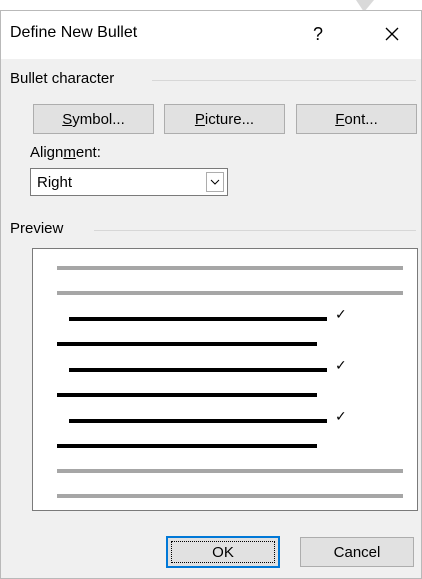 Image resolution: width=422 pixels, height=579 pixels. I want to click on alignment-accelerator: m, so click(69, 152).